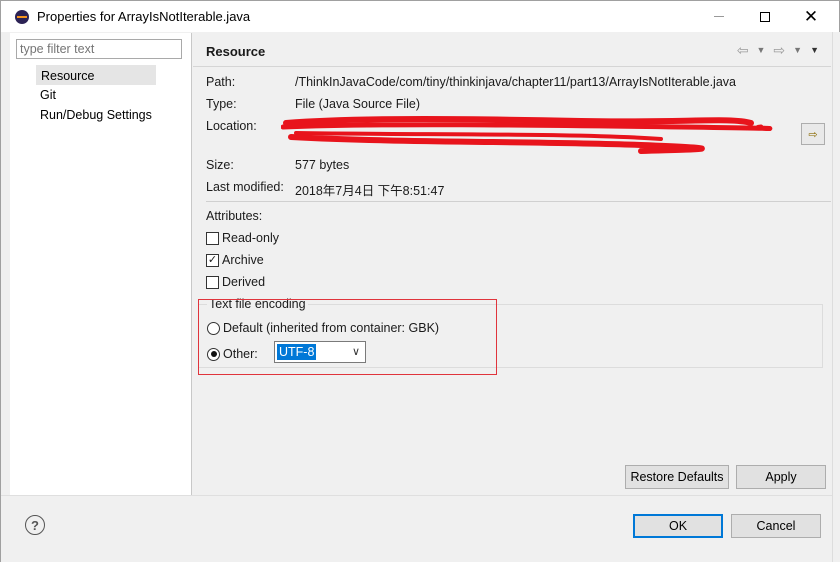  I want to click on minimize-icon, so click(719, 16).